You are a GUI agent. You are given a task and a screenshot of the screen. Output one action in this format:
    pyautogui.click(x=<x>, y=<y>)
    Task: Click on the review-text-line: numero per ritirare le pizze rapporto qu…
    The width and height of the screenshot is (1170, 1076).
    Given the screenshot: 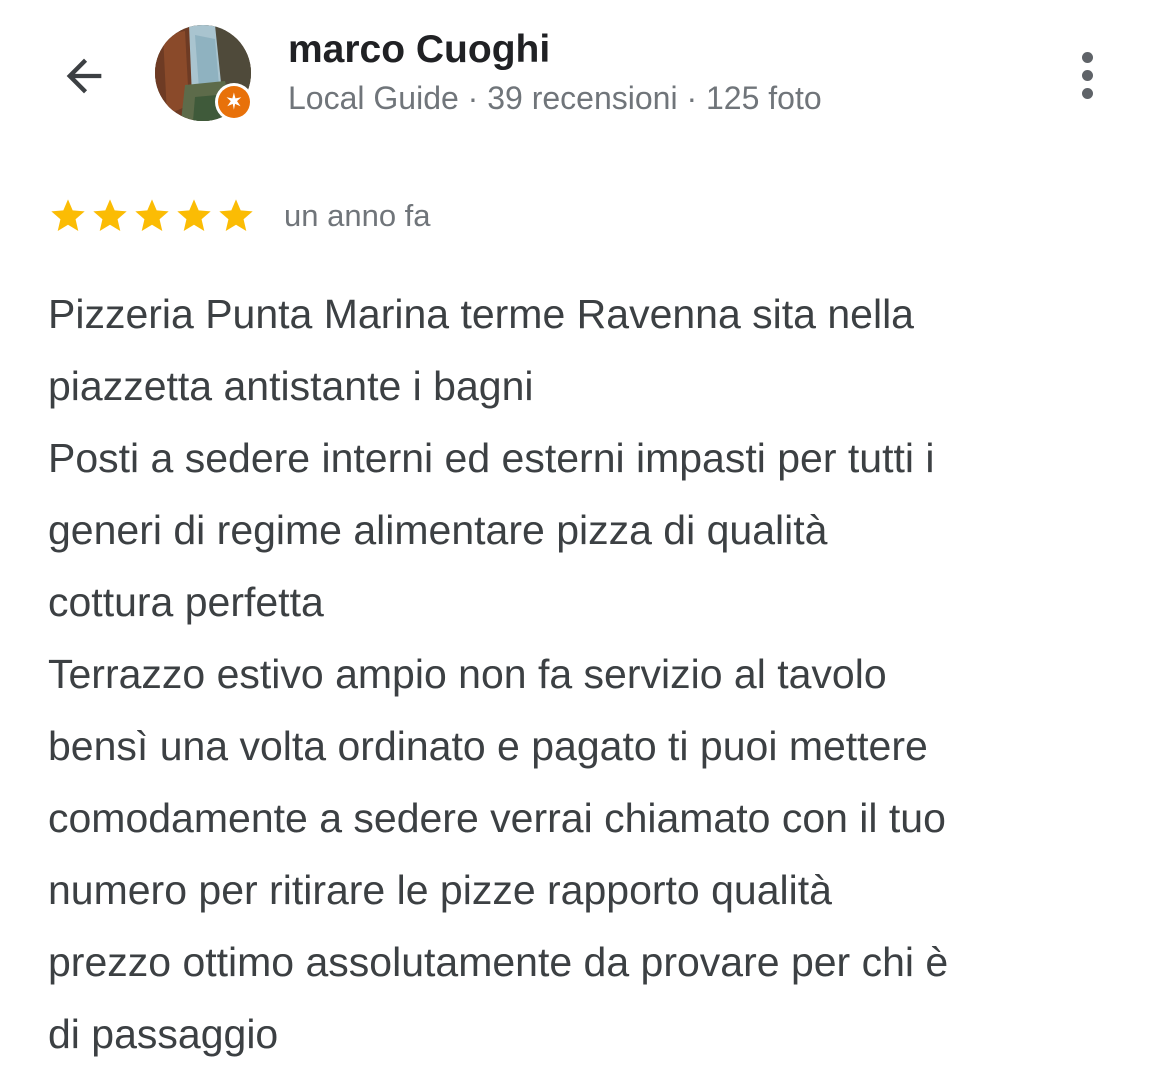 What is the action you would take?
    pyautogui.click(x=440, y=890)
    